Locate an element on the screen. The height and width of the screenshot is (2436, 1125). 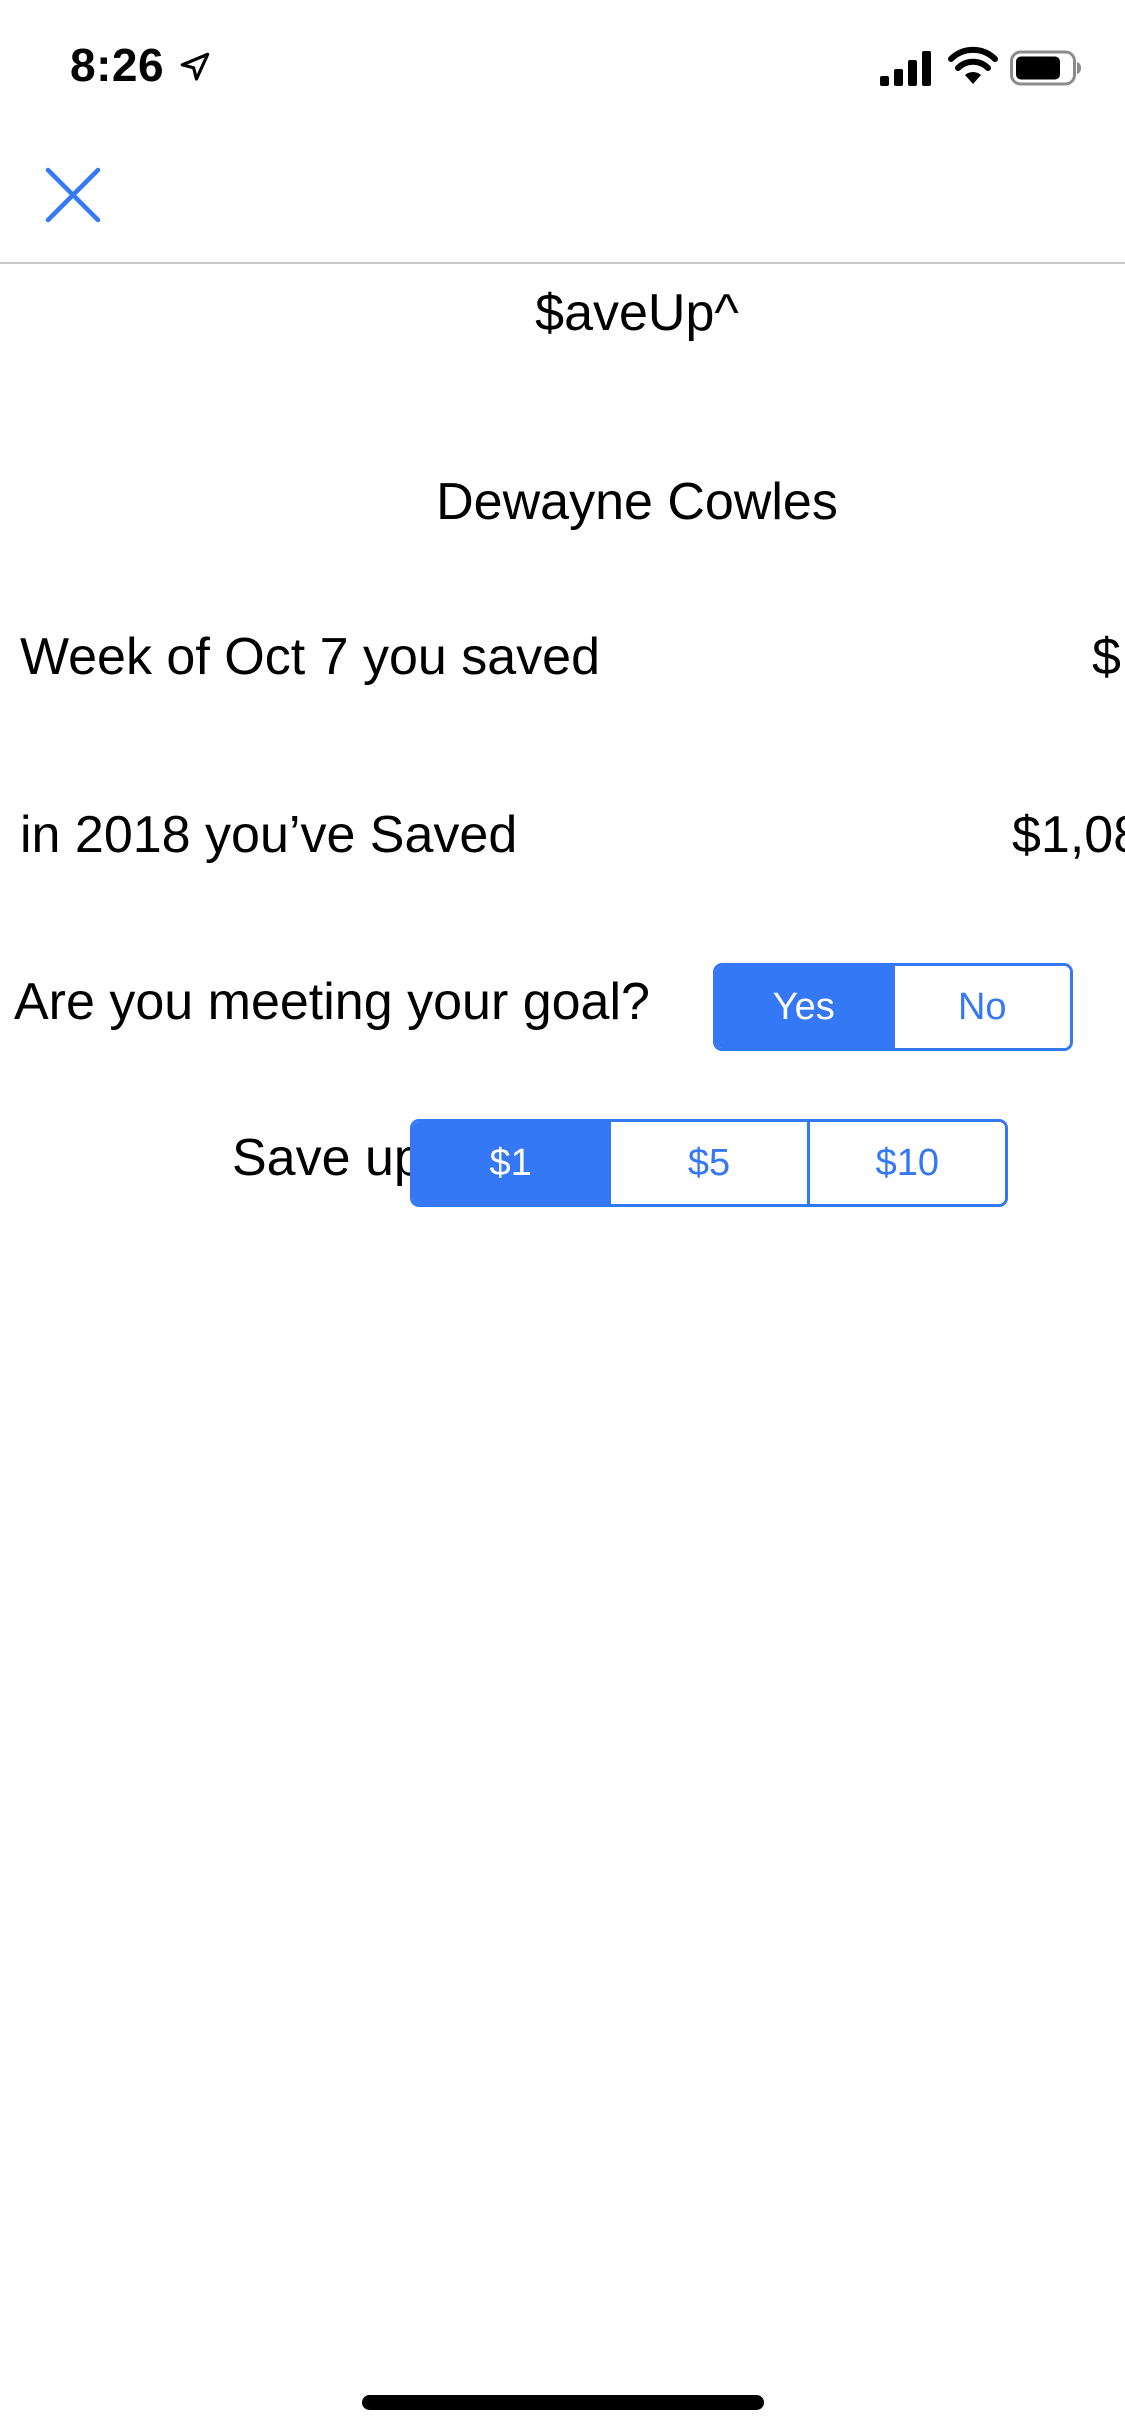
year-saved-value: $1,08 is located at coordinates (1068, 835).